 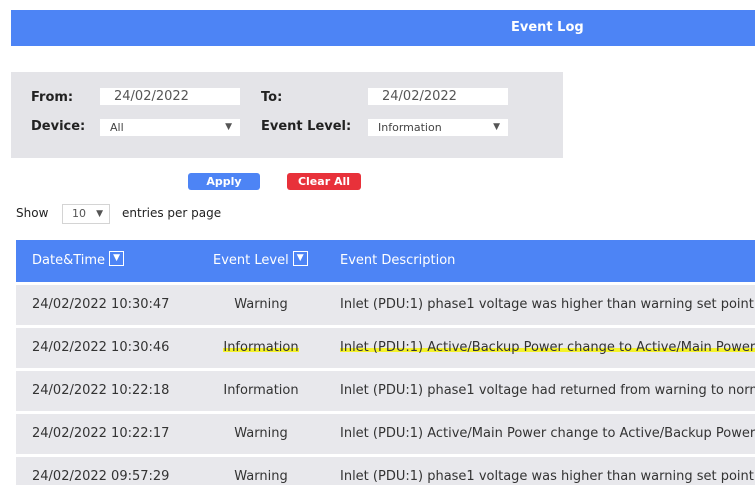 I want to click on column-header-label: Event Level, so click(x=251, y=260).